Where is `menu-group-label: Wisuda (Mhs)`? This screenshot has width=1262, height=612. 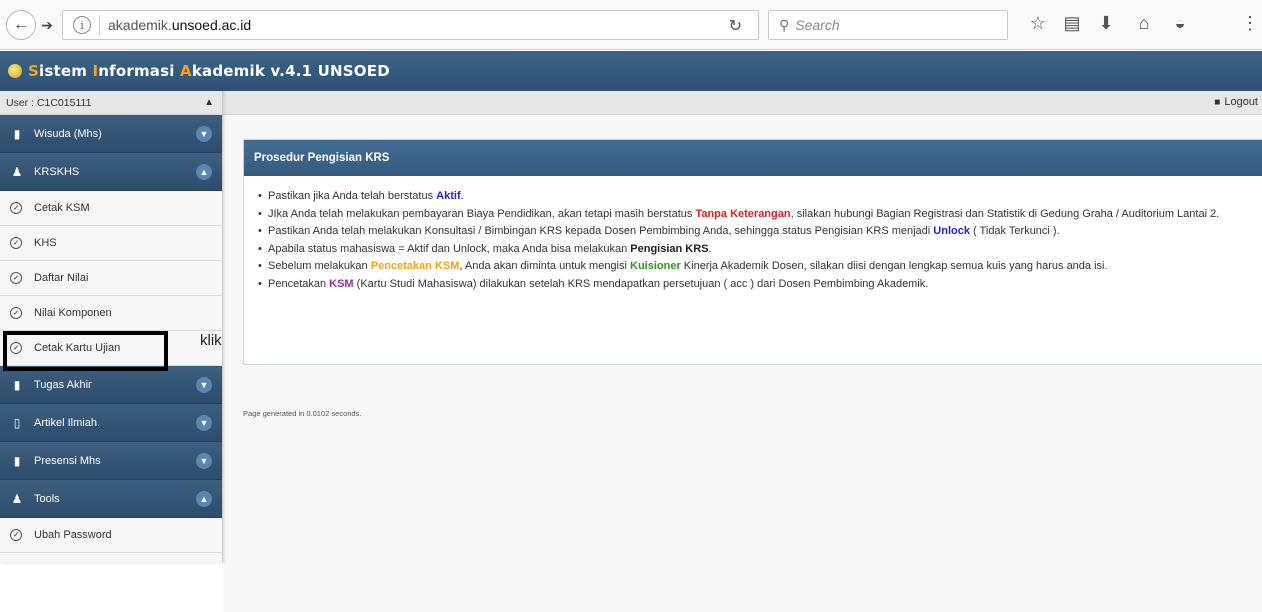
menu-group-label: Wisuda (Mhs) is located at coordinates (68, 133).